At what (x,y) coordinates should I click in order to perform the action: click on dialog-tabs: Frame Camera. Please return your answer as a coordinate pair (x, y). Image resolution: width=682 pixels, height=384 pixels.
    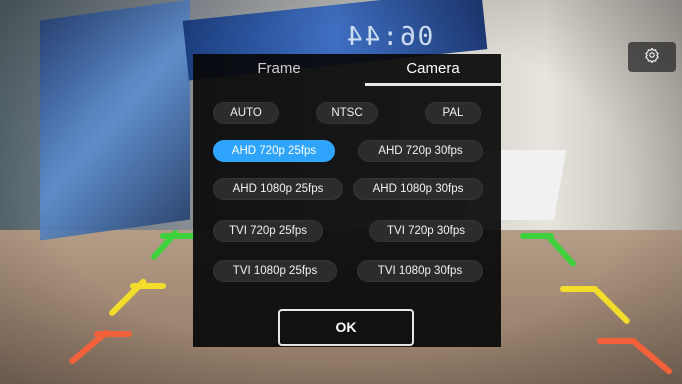
    Looking at the image, I should click on (347, 70).